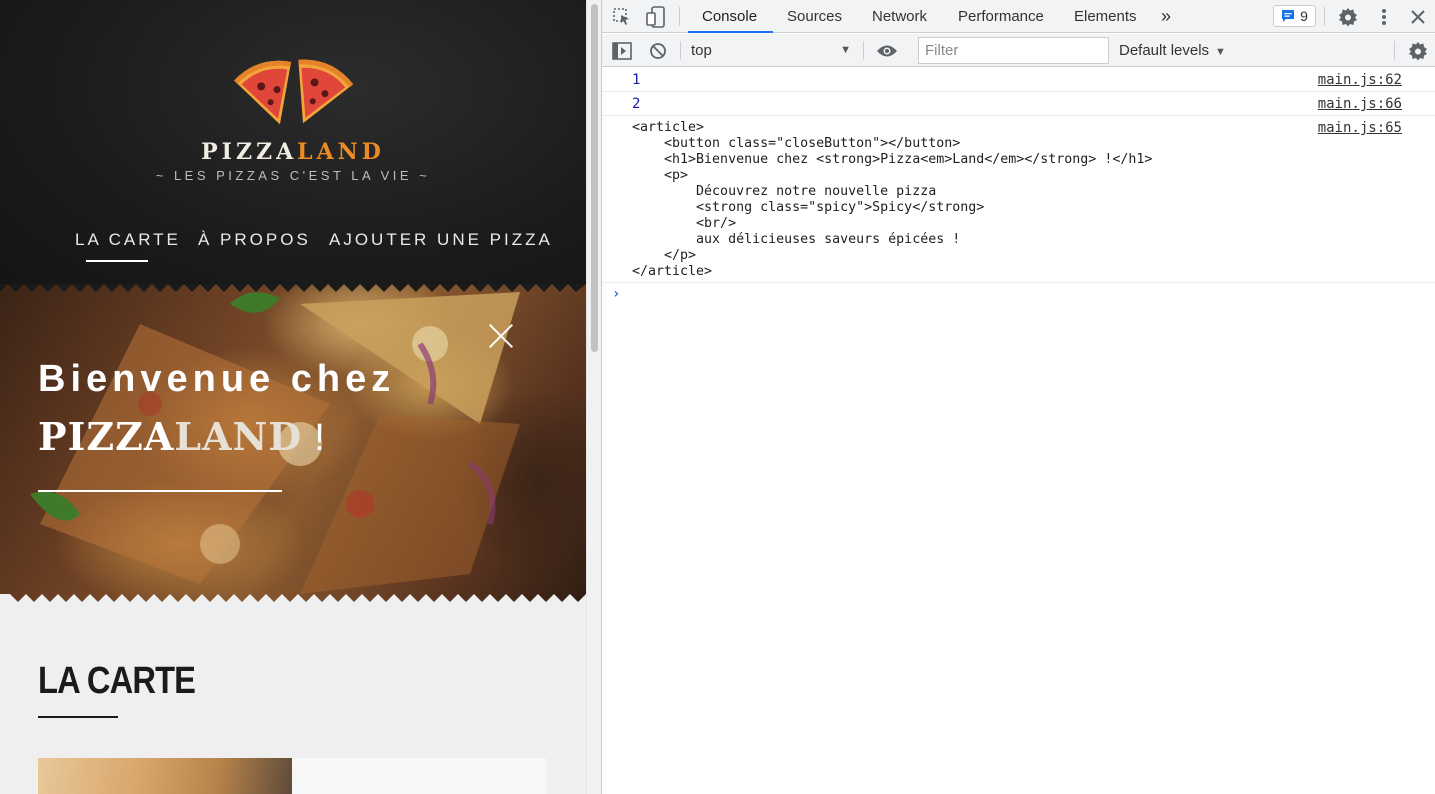 Image resolution: width=1435 pixels, height=794 pixels. I want to click on log-levels-value: Default levels, so click(1164, 50).